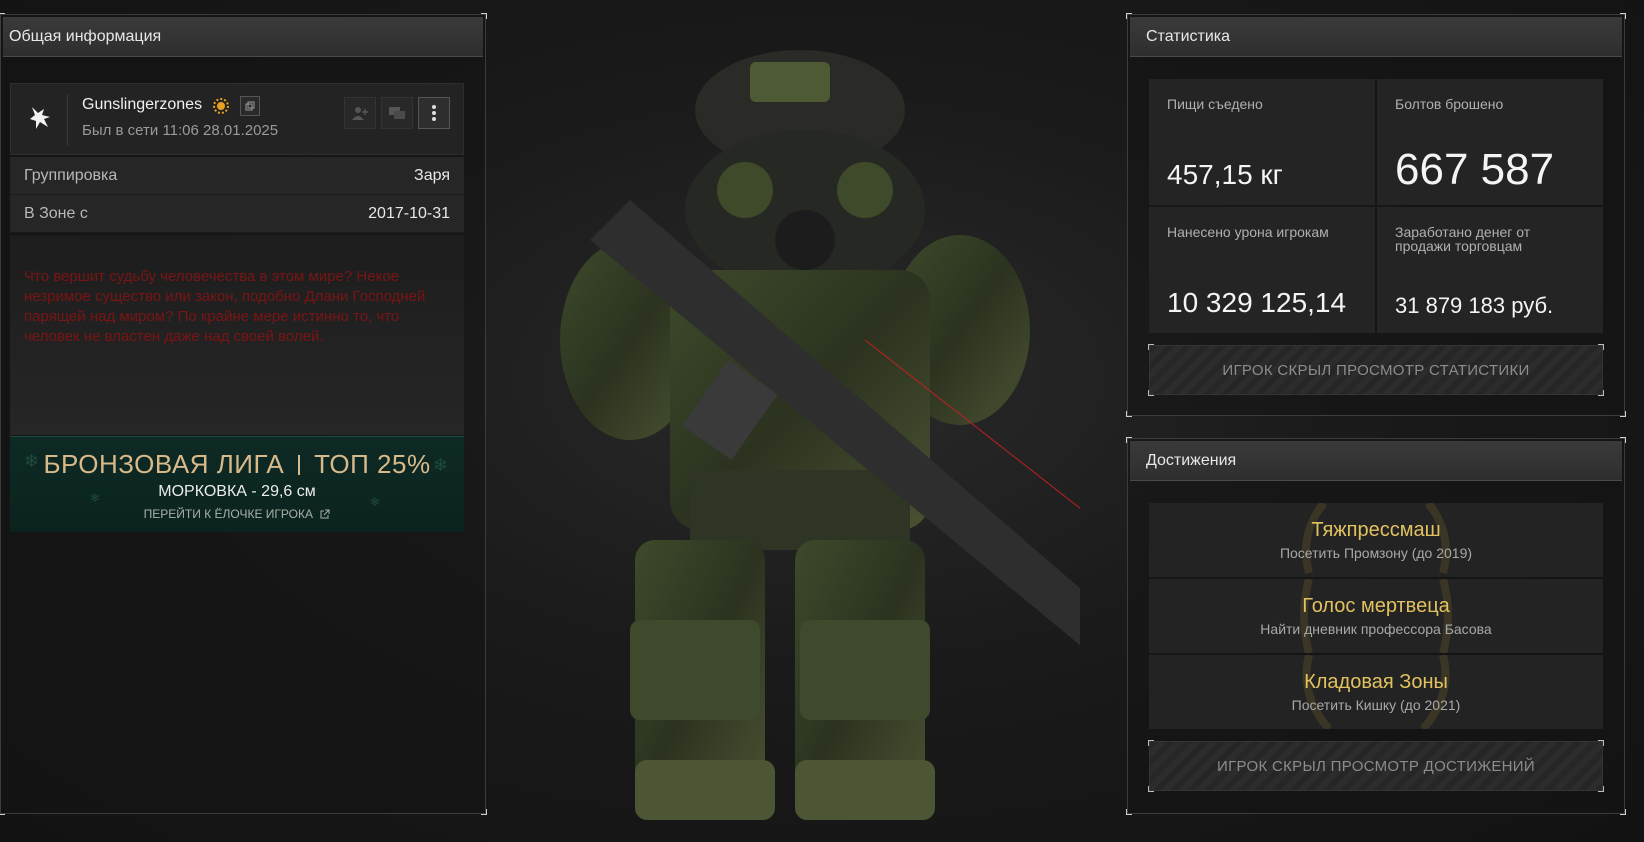 This screenshot has width=1644, height=842. I want to click on achievement-desc: Посетить Промзону (до 2019), so click(1376, 553).